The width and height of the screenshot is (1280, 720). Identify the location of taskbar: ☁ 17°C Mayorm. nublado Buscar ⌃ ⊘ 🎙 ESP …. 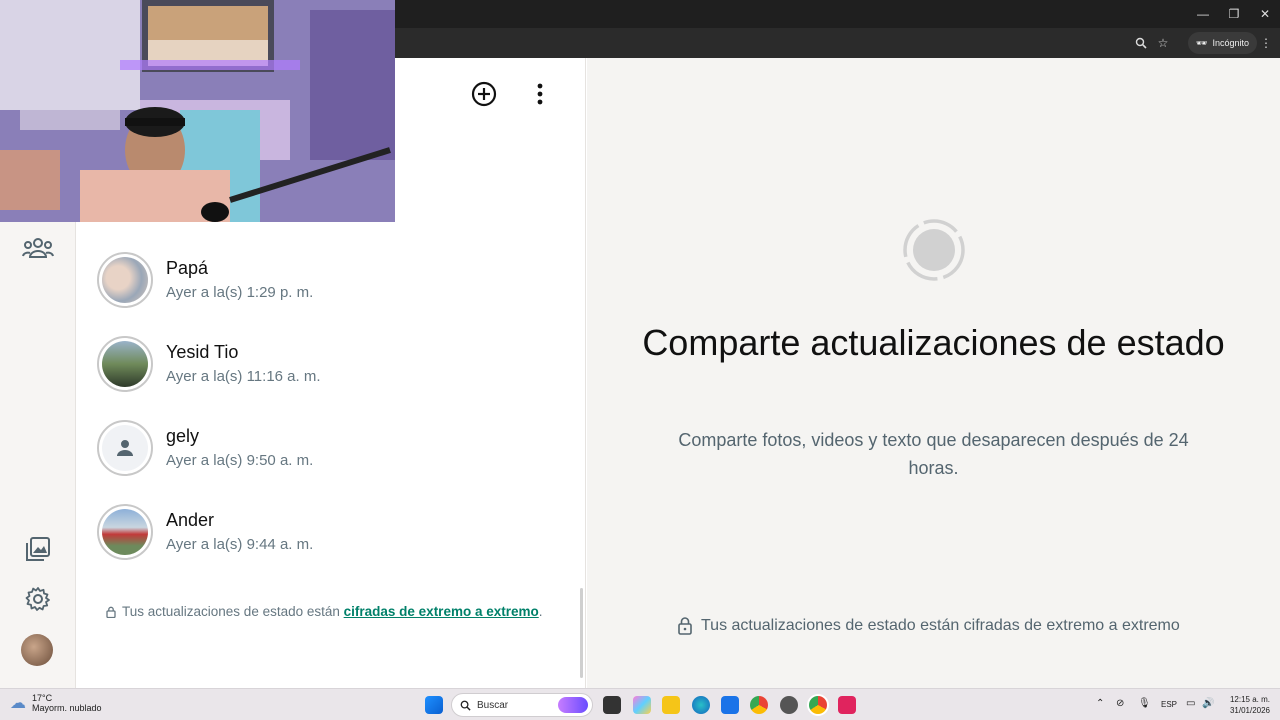
(640, 704).